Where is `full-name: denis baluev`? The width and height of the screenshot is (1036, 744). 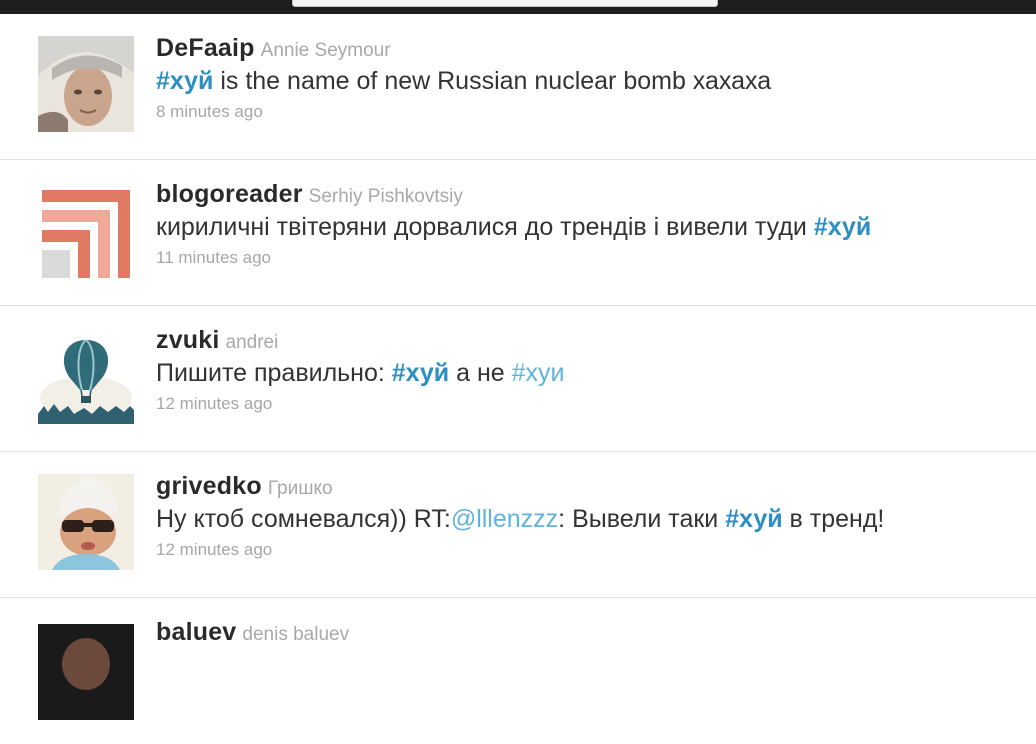 full-name: denis baluev is located at coordinates (296, 634).